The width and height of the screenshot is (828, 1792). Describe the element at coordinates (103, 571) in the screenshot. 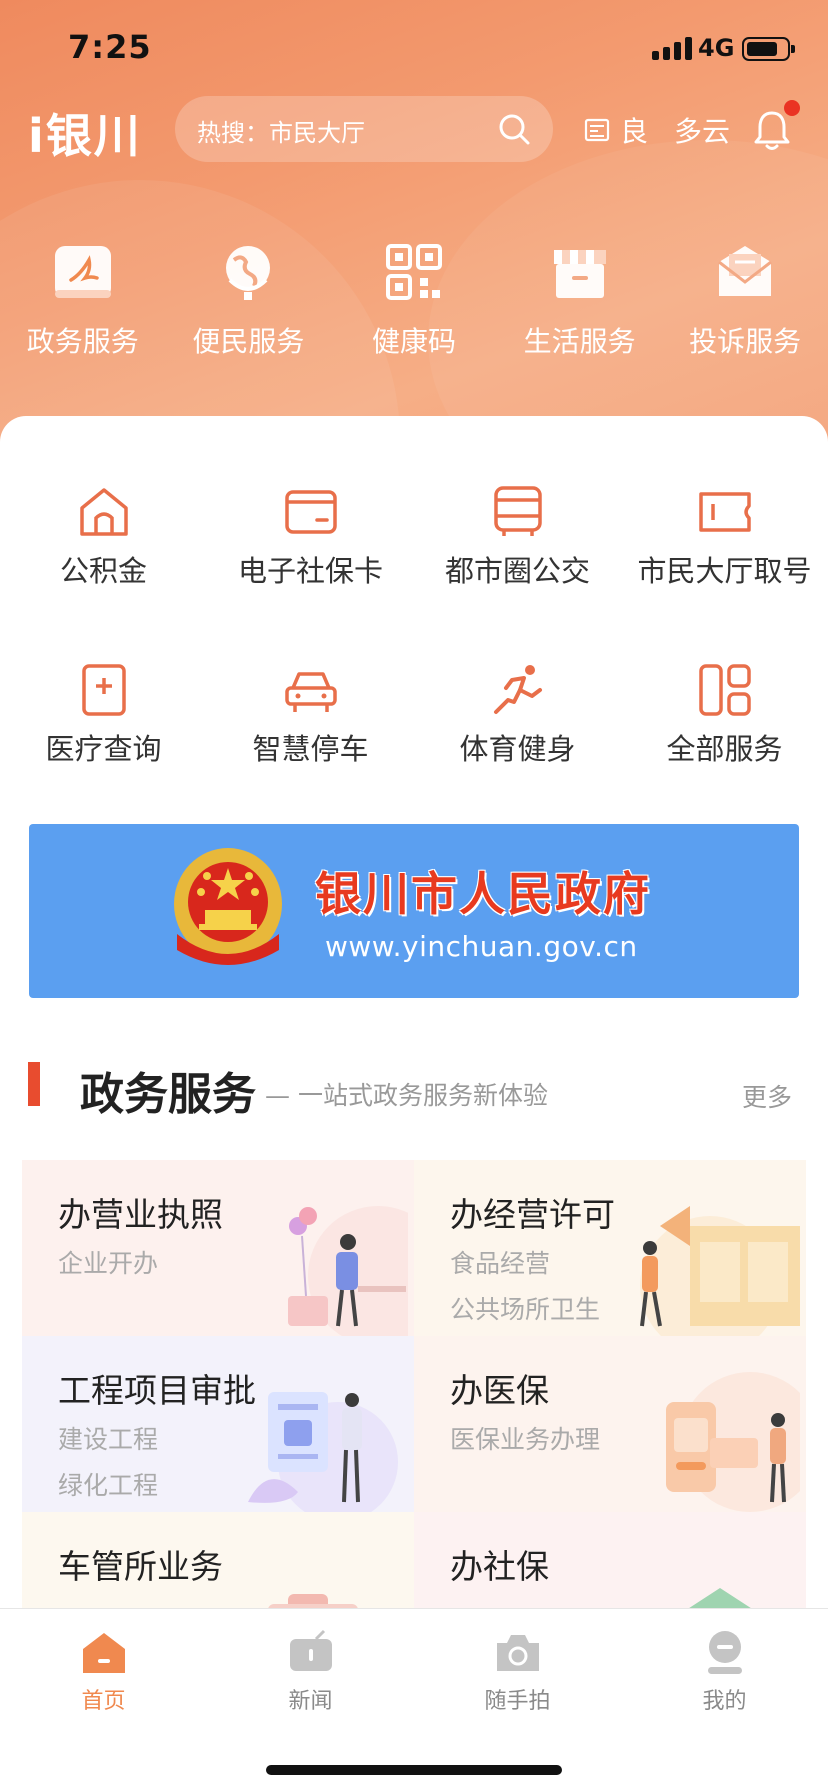

I see `service-label: 公积金` at that location.